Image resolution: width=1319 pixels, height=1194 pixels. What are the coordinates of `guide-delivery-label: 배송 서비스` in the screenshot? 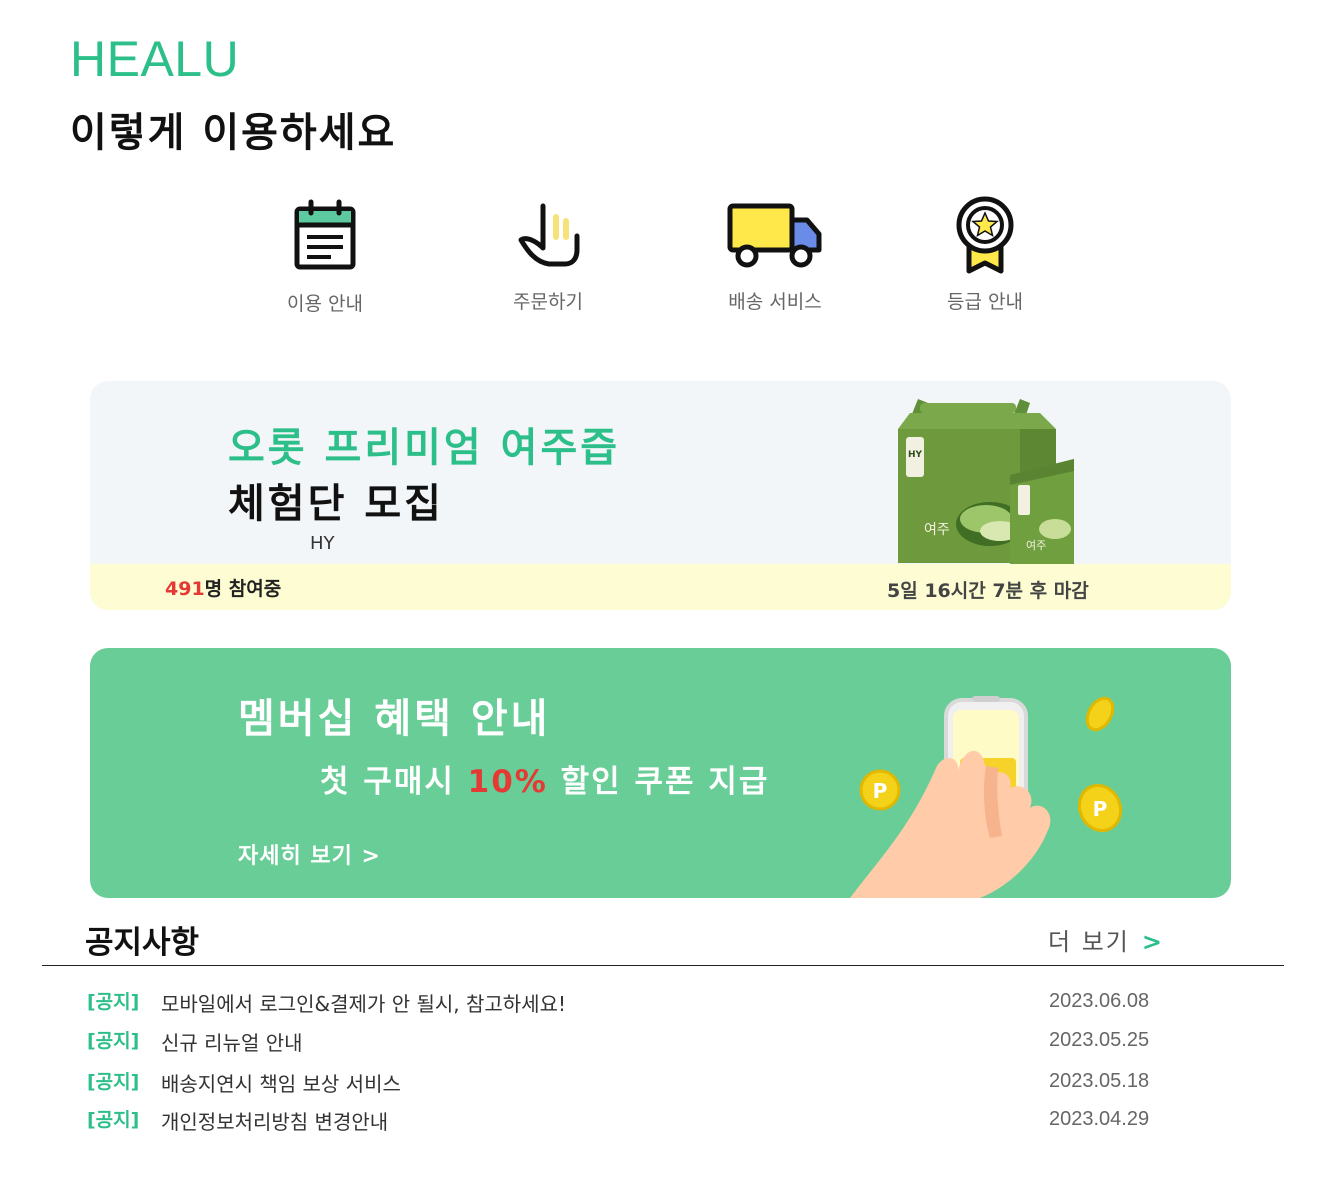 It's located at (775, 302).